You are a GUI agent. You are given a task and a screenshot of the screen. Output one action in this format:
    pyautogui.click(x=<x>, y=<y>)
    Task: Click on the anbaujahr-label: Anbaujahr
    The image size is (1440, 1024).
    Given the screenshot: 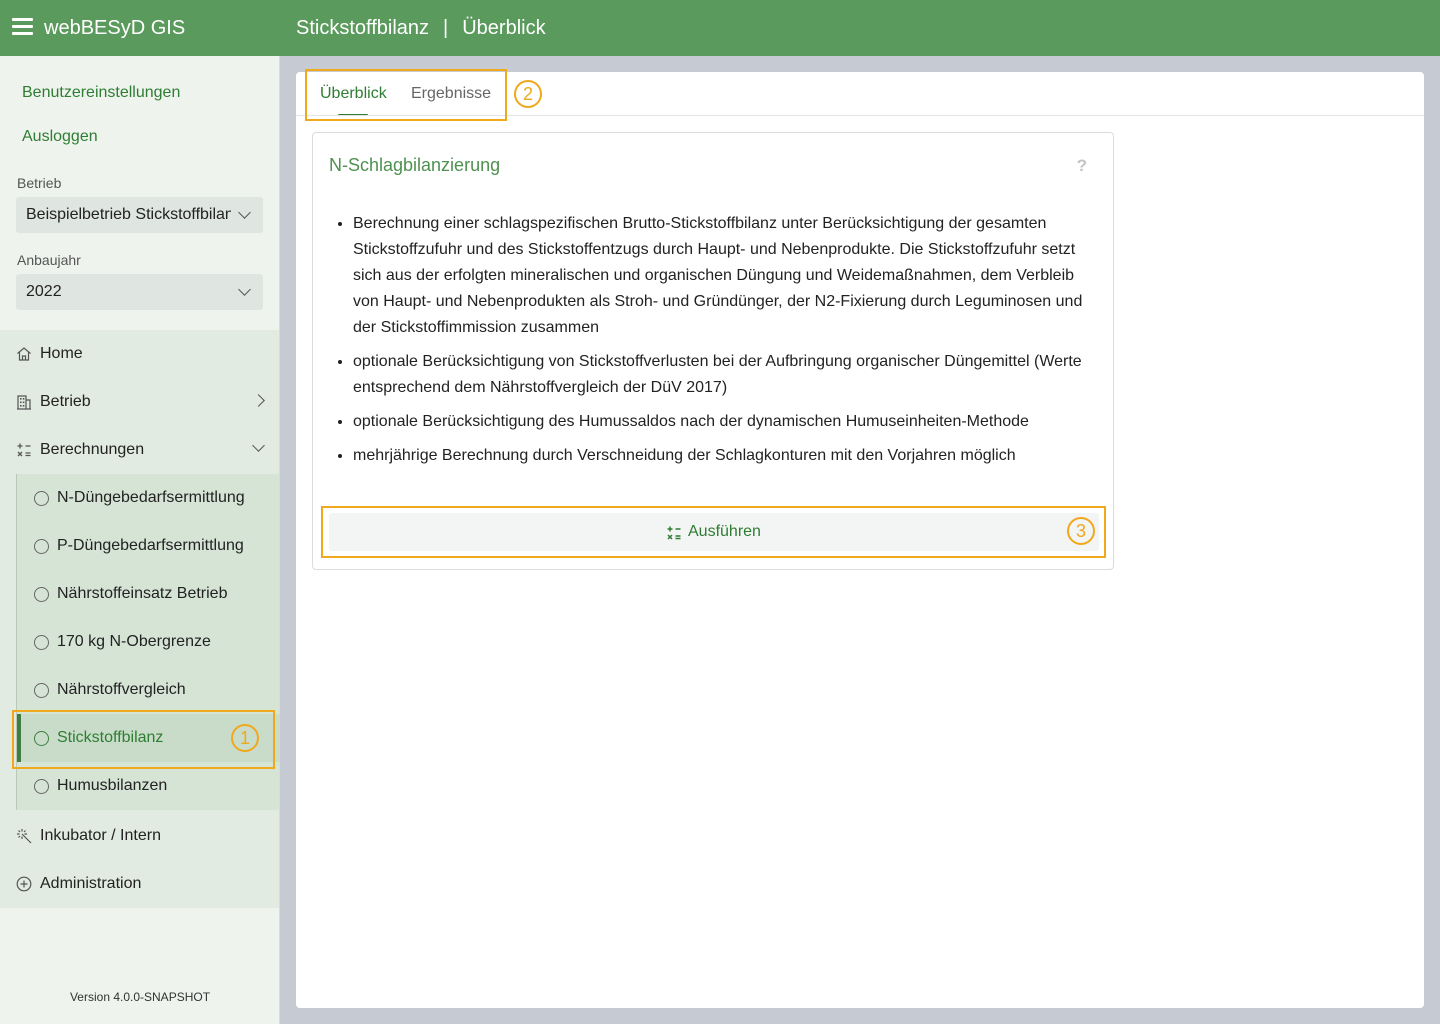 What is the action you would take?
    pyautogui.click(x=49, y=260)
    